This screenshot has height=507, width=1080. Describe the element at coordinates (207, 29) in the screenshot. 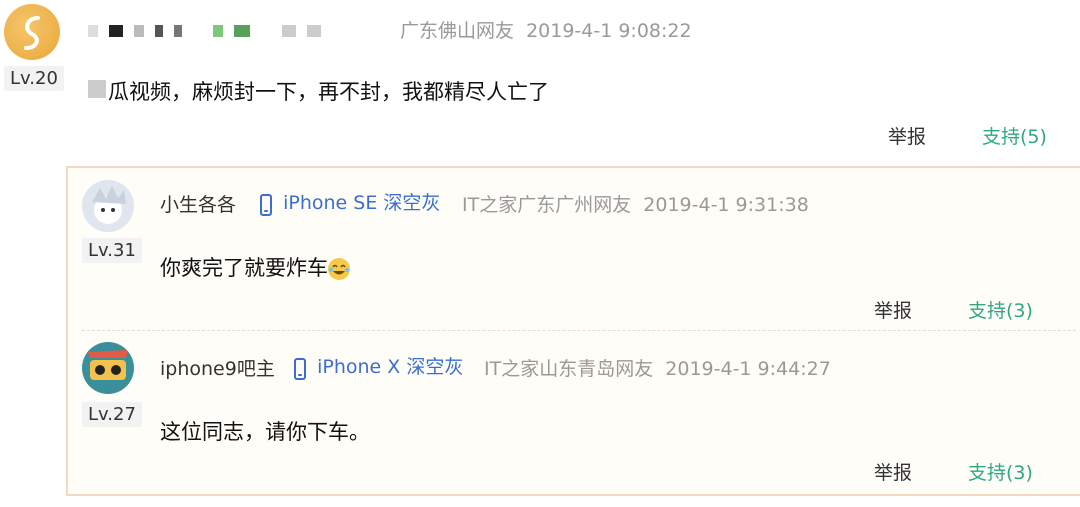

I see `username-redacted` at that location.